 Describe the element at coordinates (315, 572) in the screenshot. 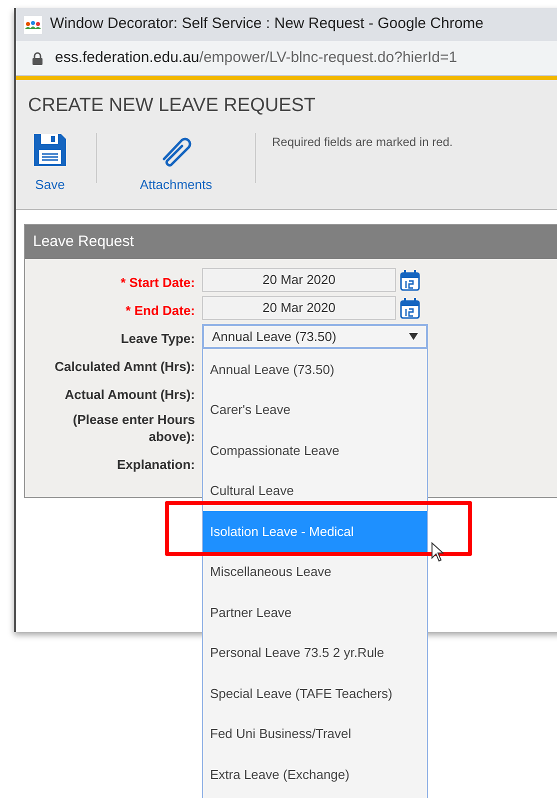

I see `dropdown-option: Miscellaneous Leave` at that location.